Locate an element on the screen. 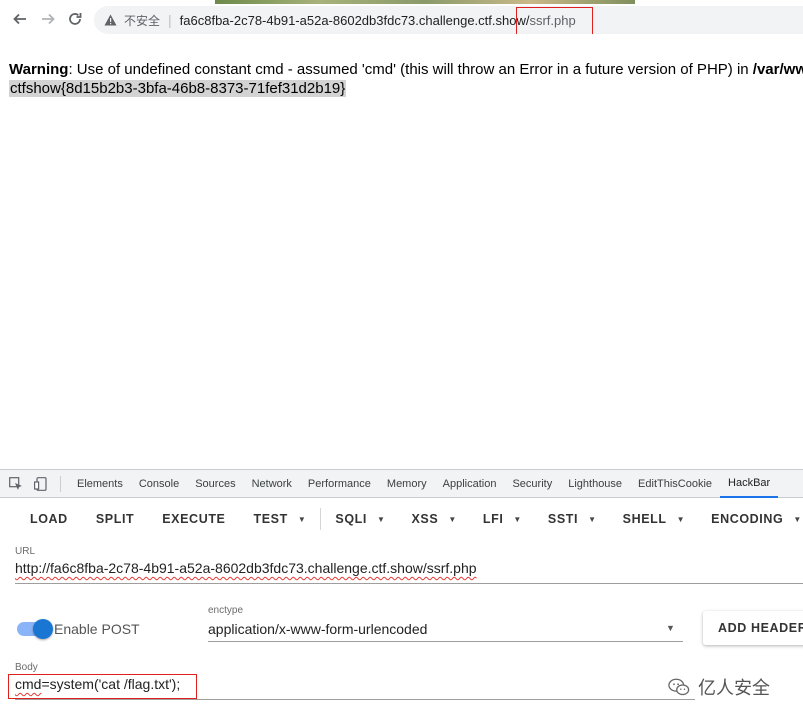  split-button: SPLIT is located at coordinates (115, 519).